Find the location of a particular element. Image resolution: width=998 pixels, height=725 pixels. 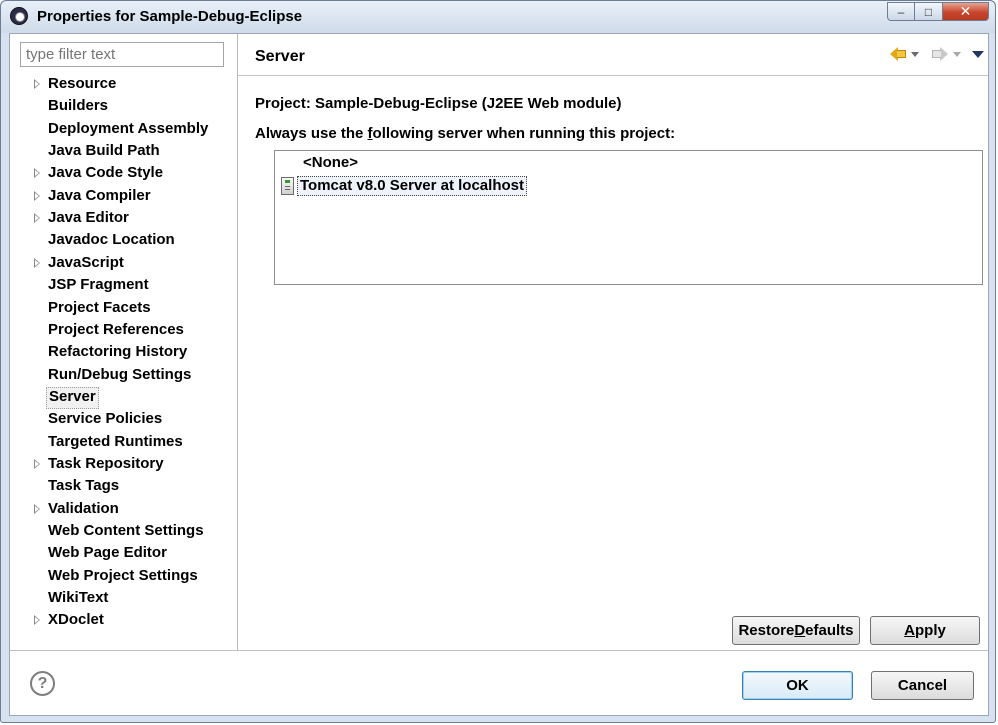

minimize-icon: – is located at coordinates (901, 11).